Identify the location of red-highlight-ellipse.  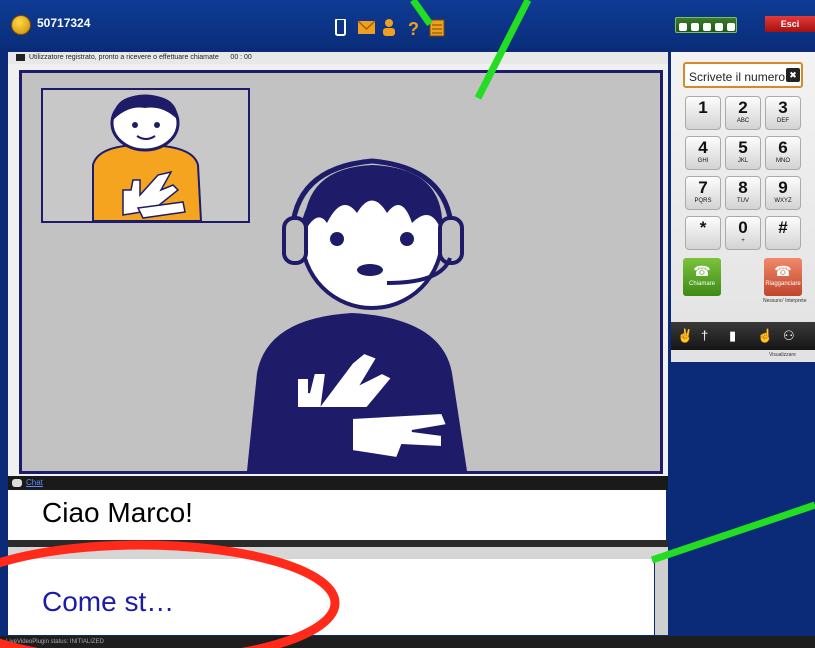
(170, 594).